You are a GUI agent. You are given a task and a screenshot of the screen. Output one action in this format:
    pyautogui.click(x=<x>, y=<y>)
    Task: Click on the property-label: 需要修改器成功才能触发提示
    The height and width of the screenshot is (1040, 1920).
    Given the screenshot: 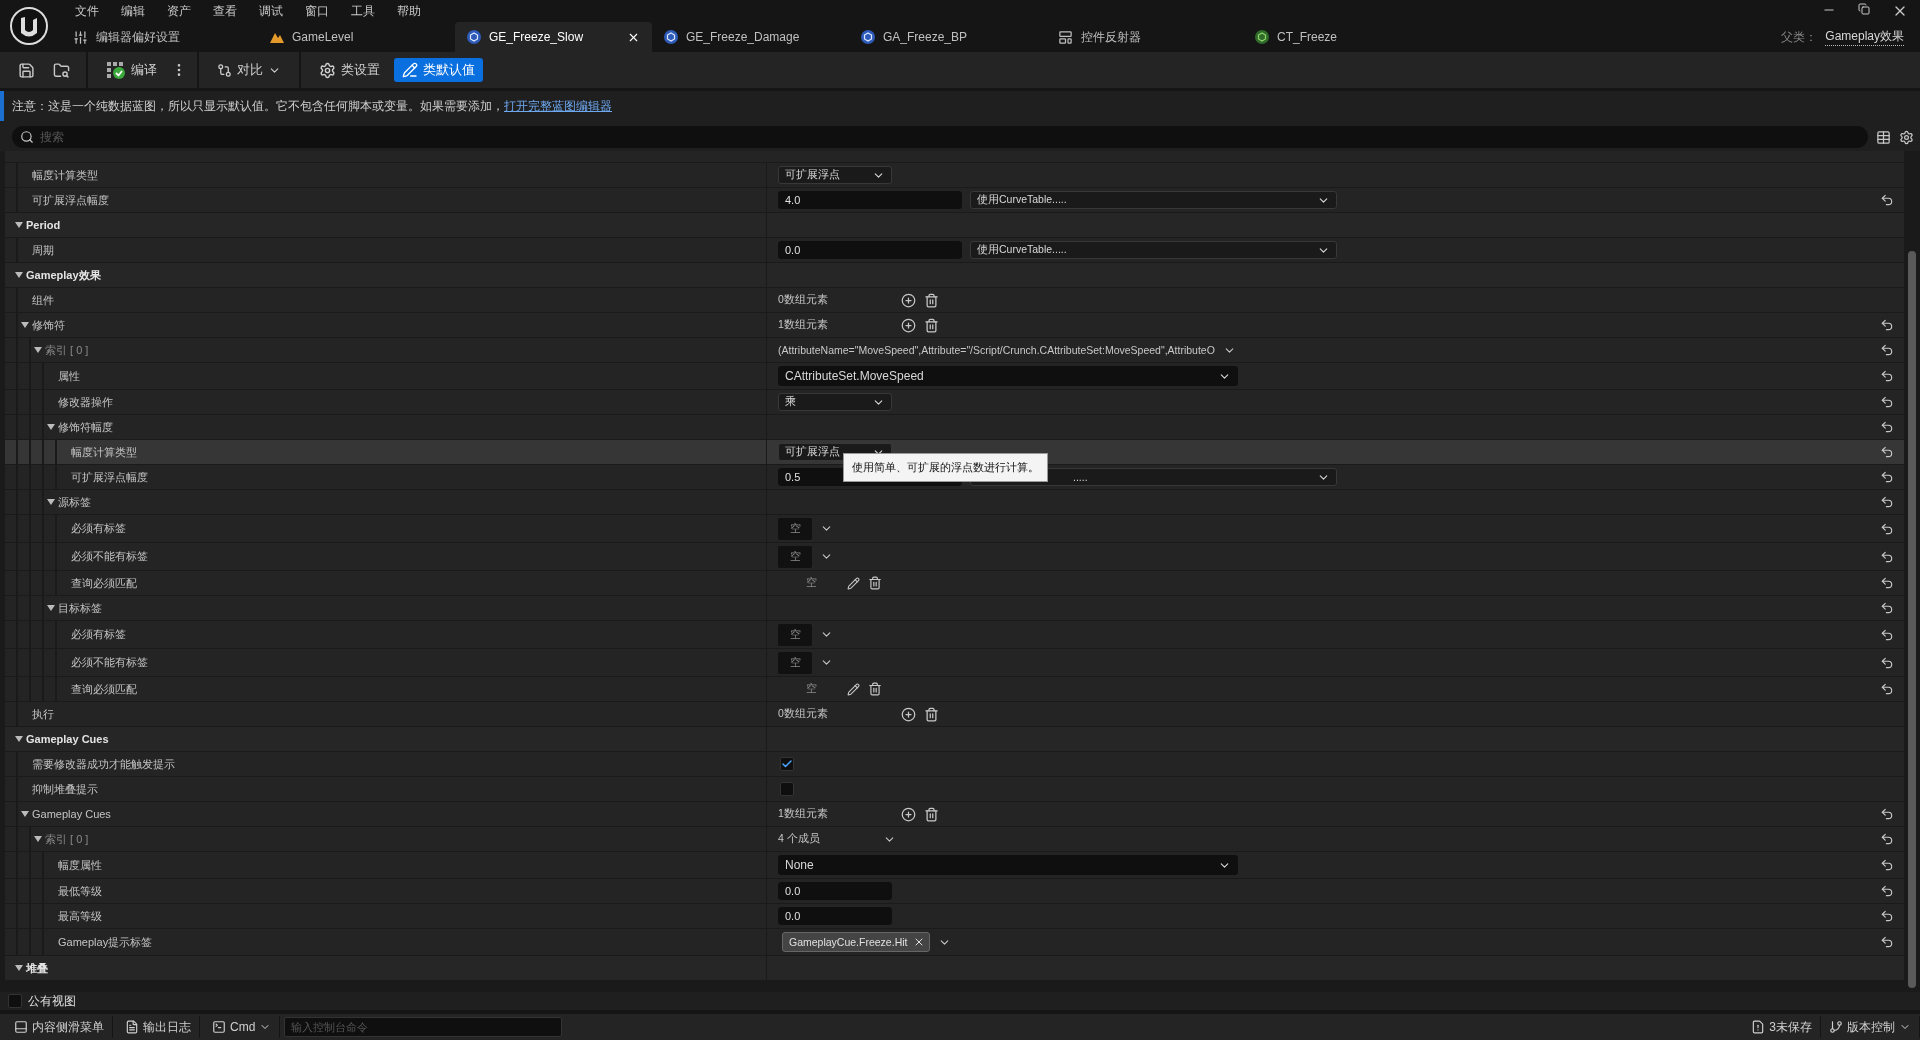 What is the action you would take?
    pyautogui.click(x=103, y=764)
    